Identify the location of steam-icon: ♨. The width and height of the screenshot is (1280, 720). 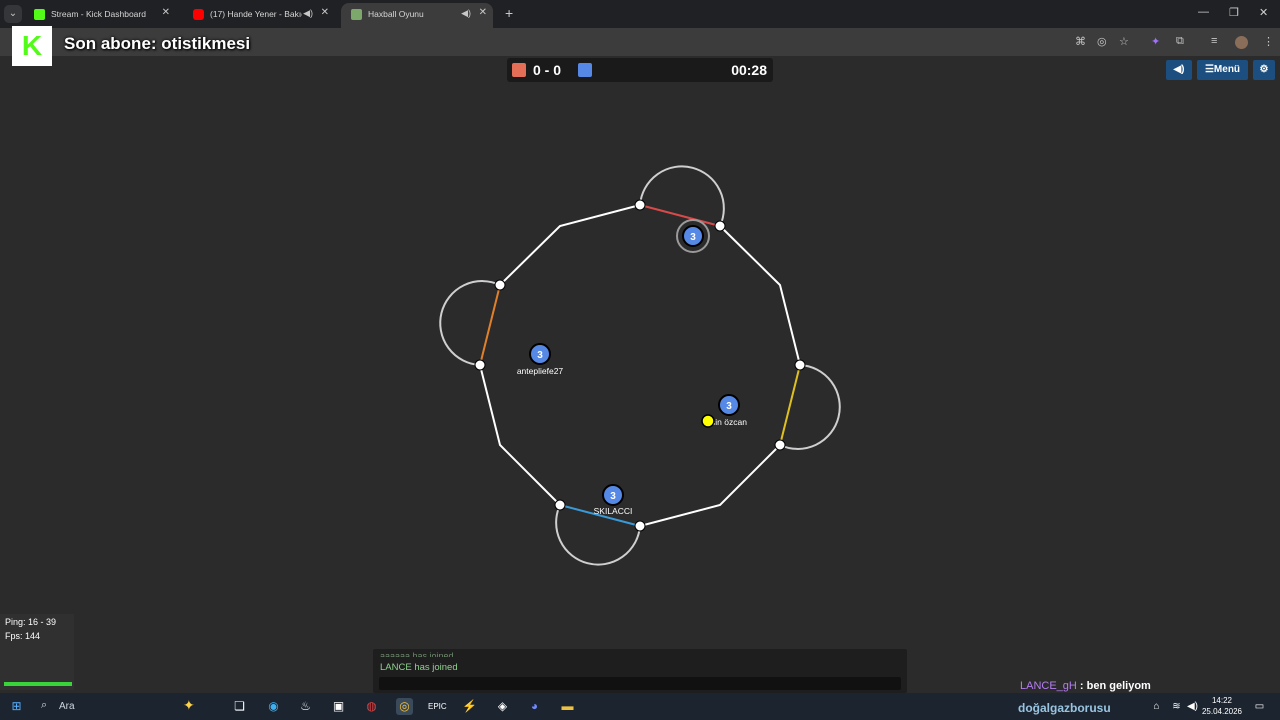
(305, 706).